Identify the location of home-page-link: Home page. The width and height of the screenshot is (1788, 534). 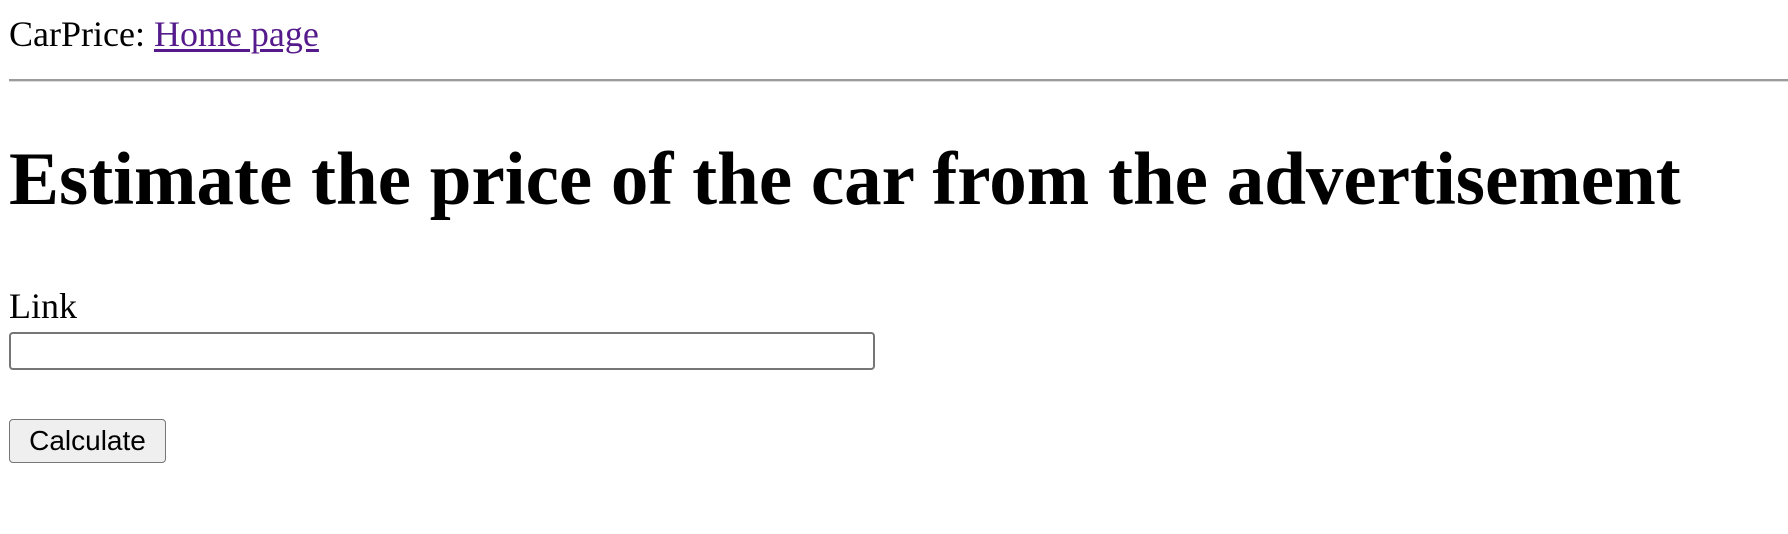
(236, 34).